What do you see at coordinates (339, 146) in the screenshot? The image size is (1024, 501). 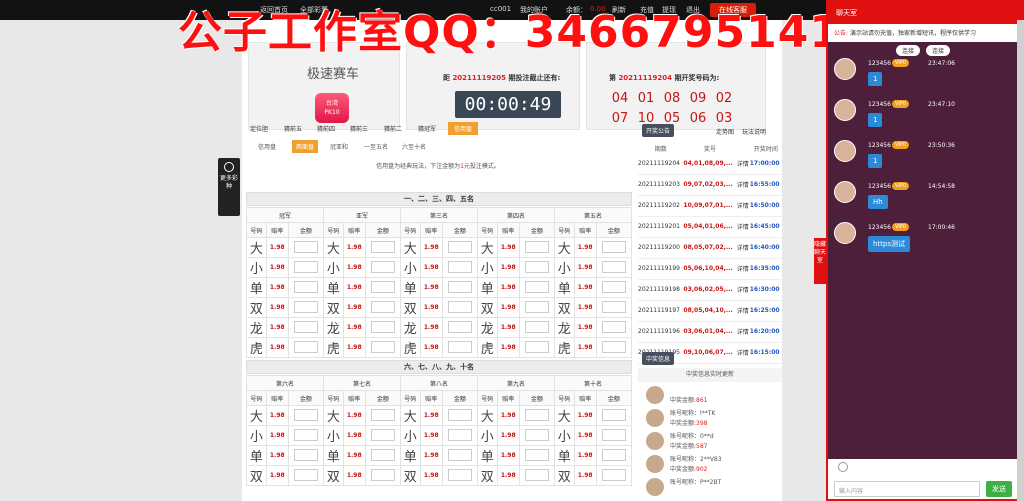 I see `subtab-sum: 冠亚和` at bounding box center [339, 146].